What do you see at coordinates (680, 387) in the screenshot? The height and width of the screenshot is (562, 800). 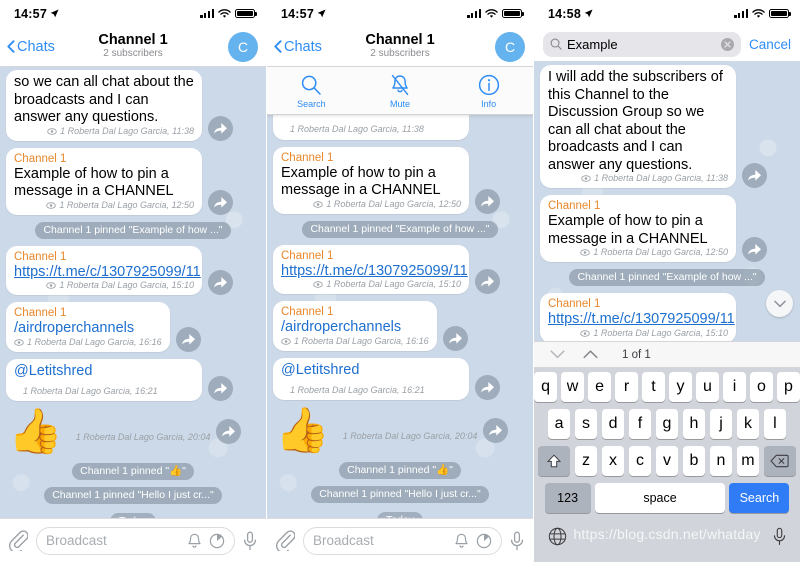 I see `key-y: y` at bounding box center [680, 387].